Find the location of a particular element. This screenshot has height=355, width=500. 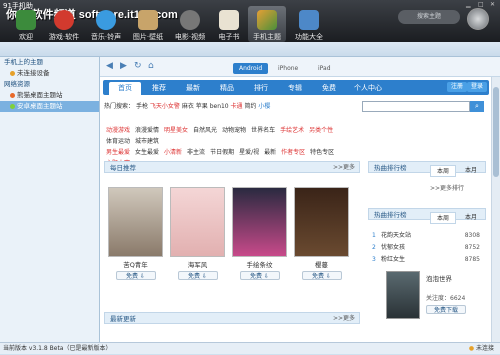

tab-ranking: 排行 is located at coordinates (261, 88).